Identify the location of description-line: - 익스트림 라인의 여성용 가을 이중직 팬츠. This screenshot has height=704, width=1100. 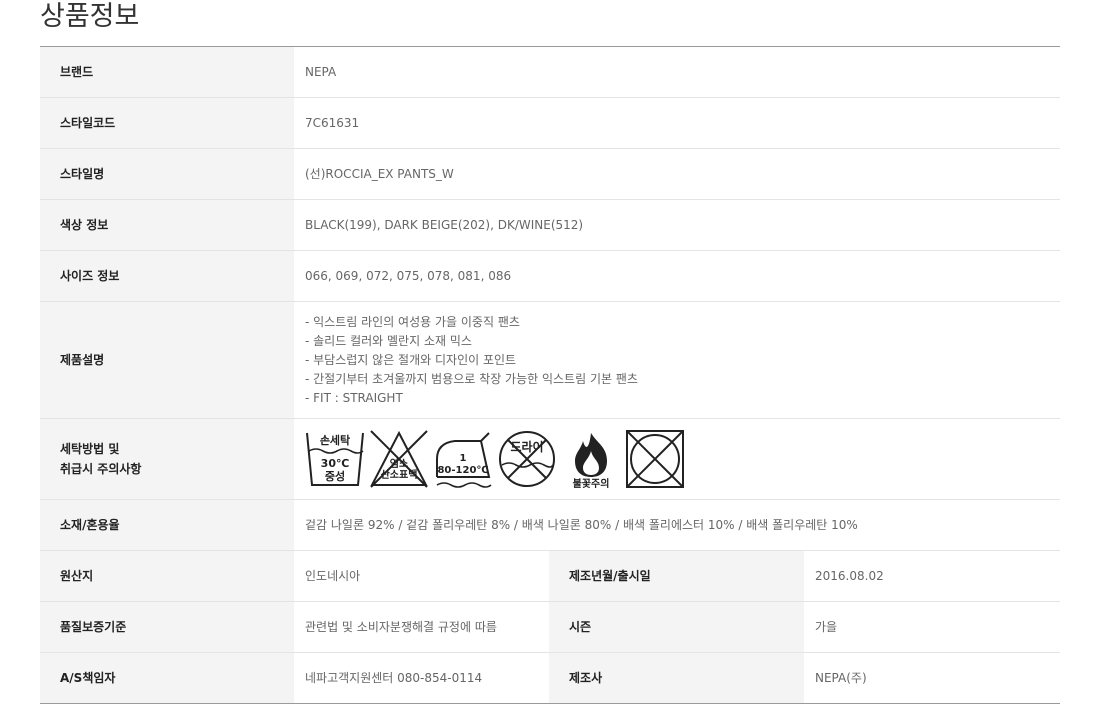
(412, 321).